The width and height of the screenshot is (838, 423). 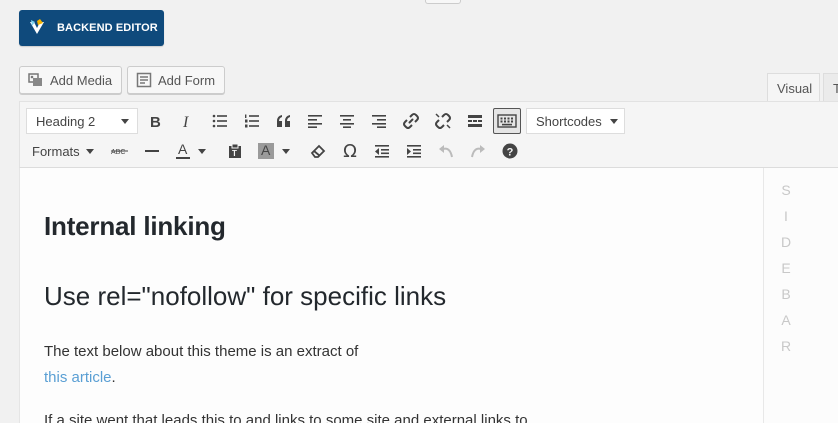 What do you see at coordinates (786, 294) in the screenshot?
I see `sidebar-letter: B` at bounding box center [786, 294].